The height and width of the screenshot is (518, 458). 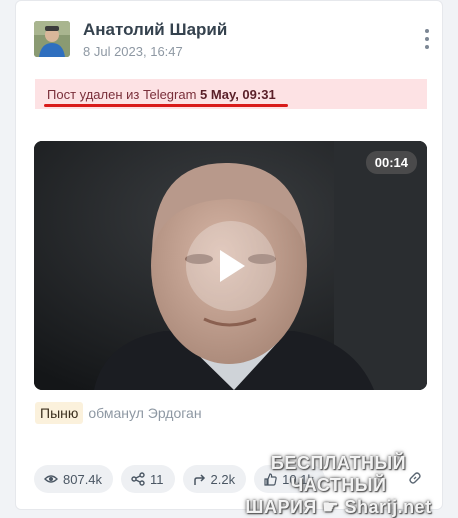 I want to click on forwards-stat: 2.2k, so click(x=214, y=479).